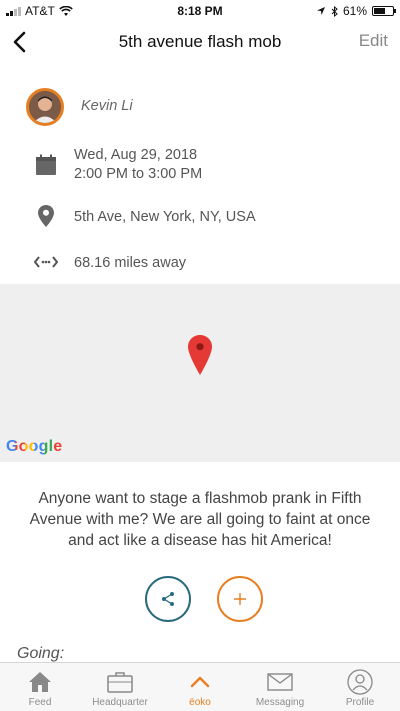 This screenshot has width=400, height=711. Describe the element at coordinates (46, 262) in the screenshot. I see `distance-arrows-icon` at that location.